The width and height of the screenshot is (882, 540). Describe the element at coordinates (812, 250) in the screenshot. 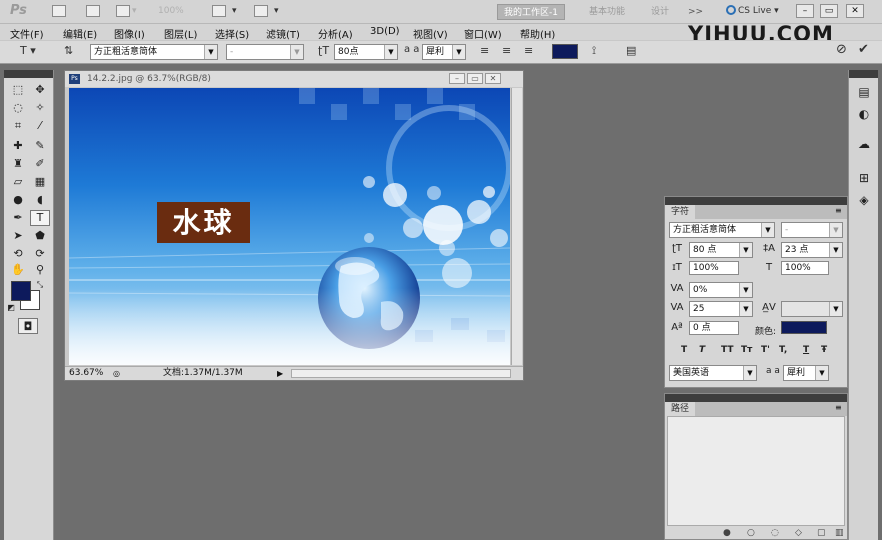

I see `char-leading-select: 23 点 ▼` at that location.